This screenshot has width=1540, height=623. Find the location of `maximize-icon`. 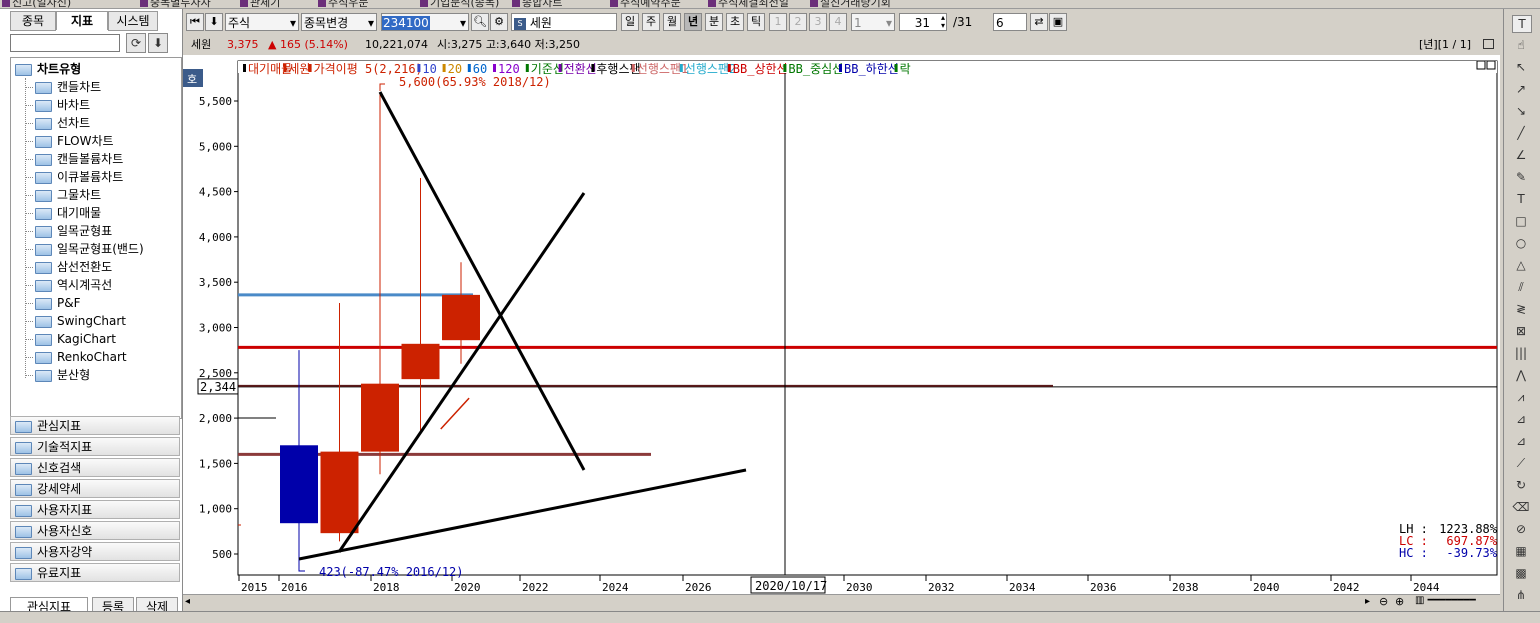

maximize-icon is located at coordinates (1488, 44).